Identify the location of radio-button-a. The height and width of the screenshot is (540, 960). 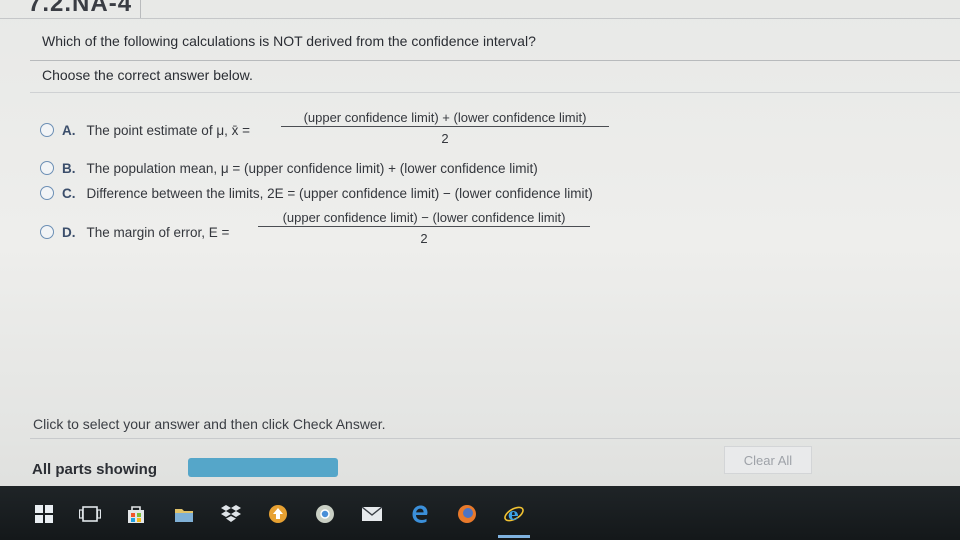
(47, 130).